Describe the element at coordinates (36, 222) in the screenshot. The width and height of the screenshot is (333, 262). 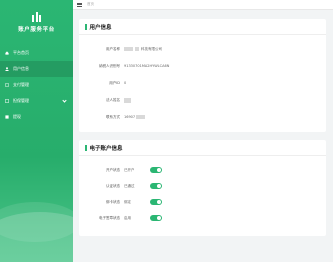
I see `sidebar-wave-decoration` at that location.